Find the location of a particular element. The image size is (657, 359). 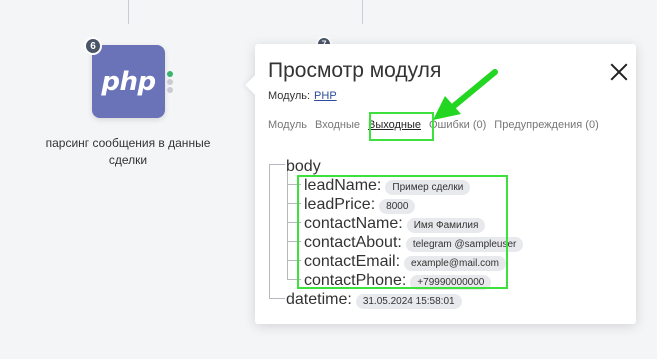

module-info: Модуль: PHP is located at coordinates (302, 96).